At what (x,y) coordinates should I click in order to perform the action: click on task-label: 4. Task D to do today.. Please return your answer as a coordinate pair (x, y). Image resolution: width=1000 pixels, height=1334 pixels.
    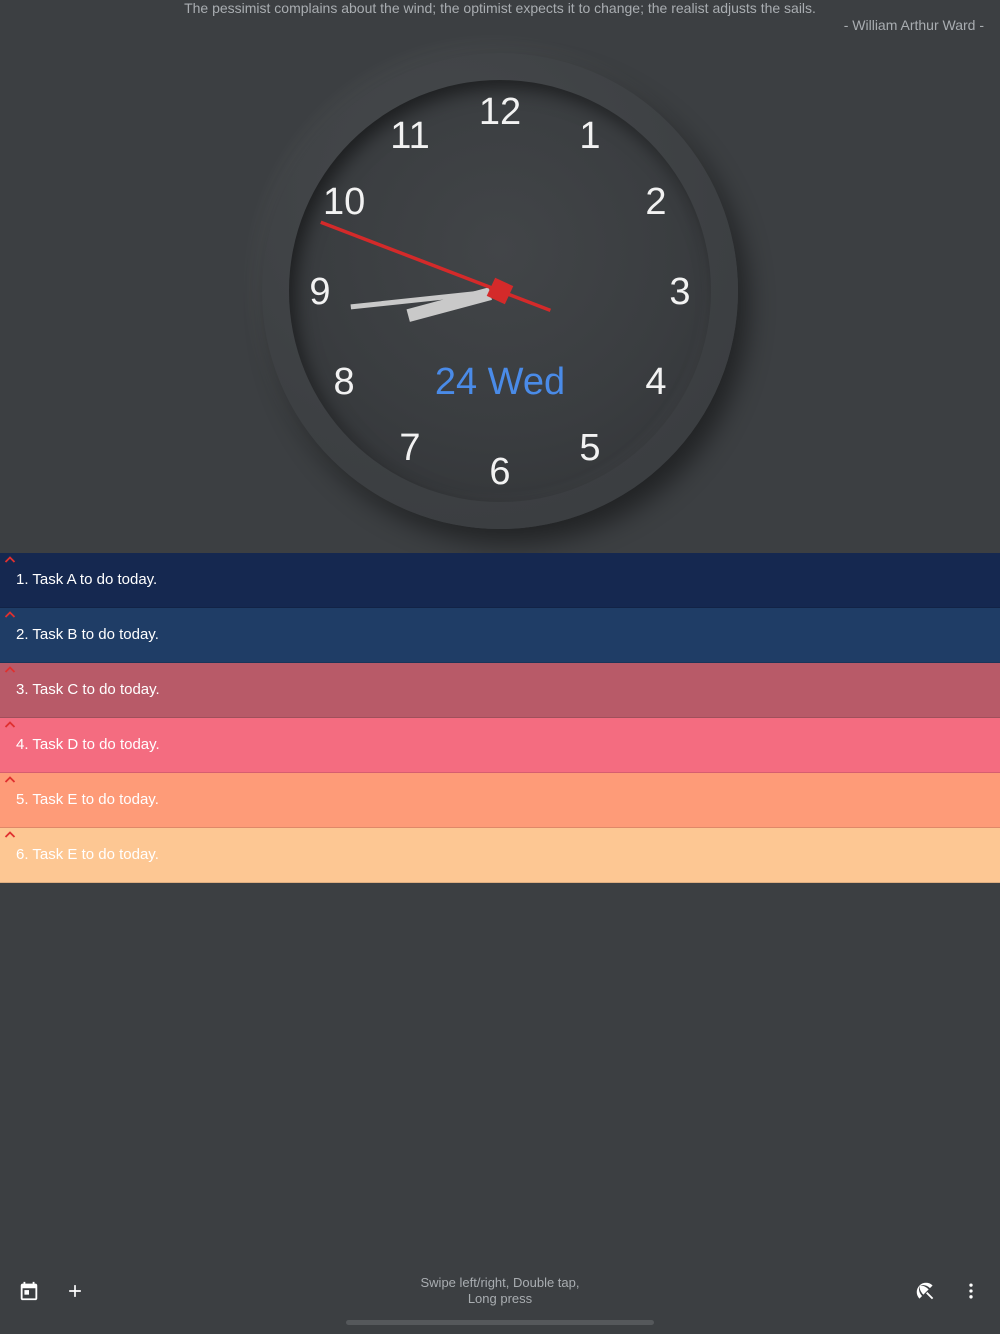
    Looking at the image, I should click on (88, 744).